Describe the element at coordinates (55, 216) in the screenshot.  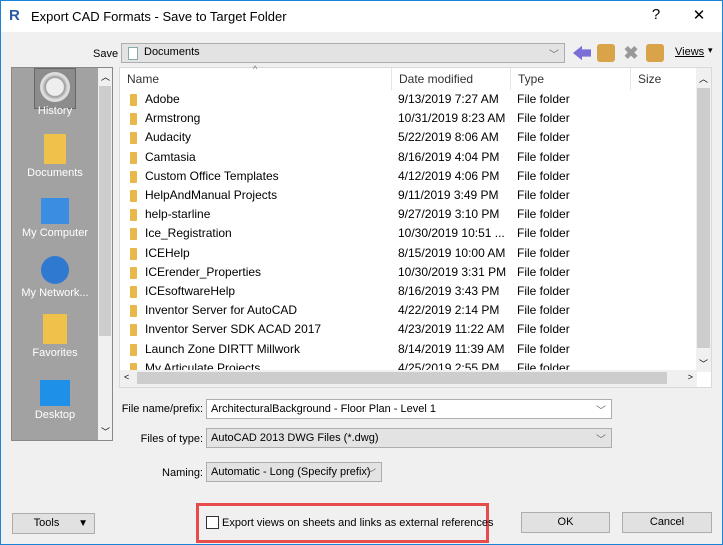
I see `sidebar-item-my-computer: My Computer` at that location.